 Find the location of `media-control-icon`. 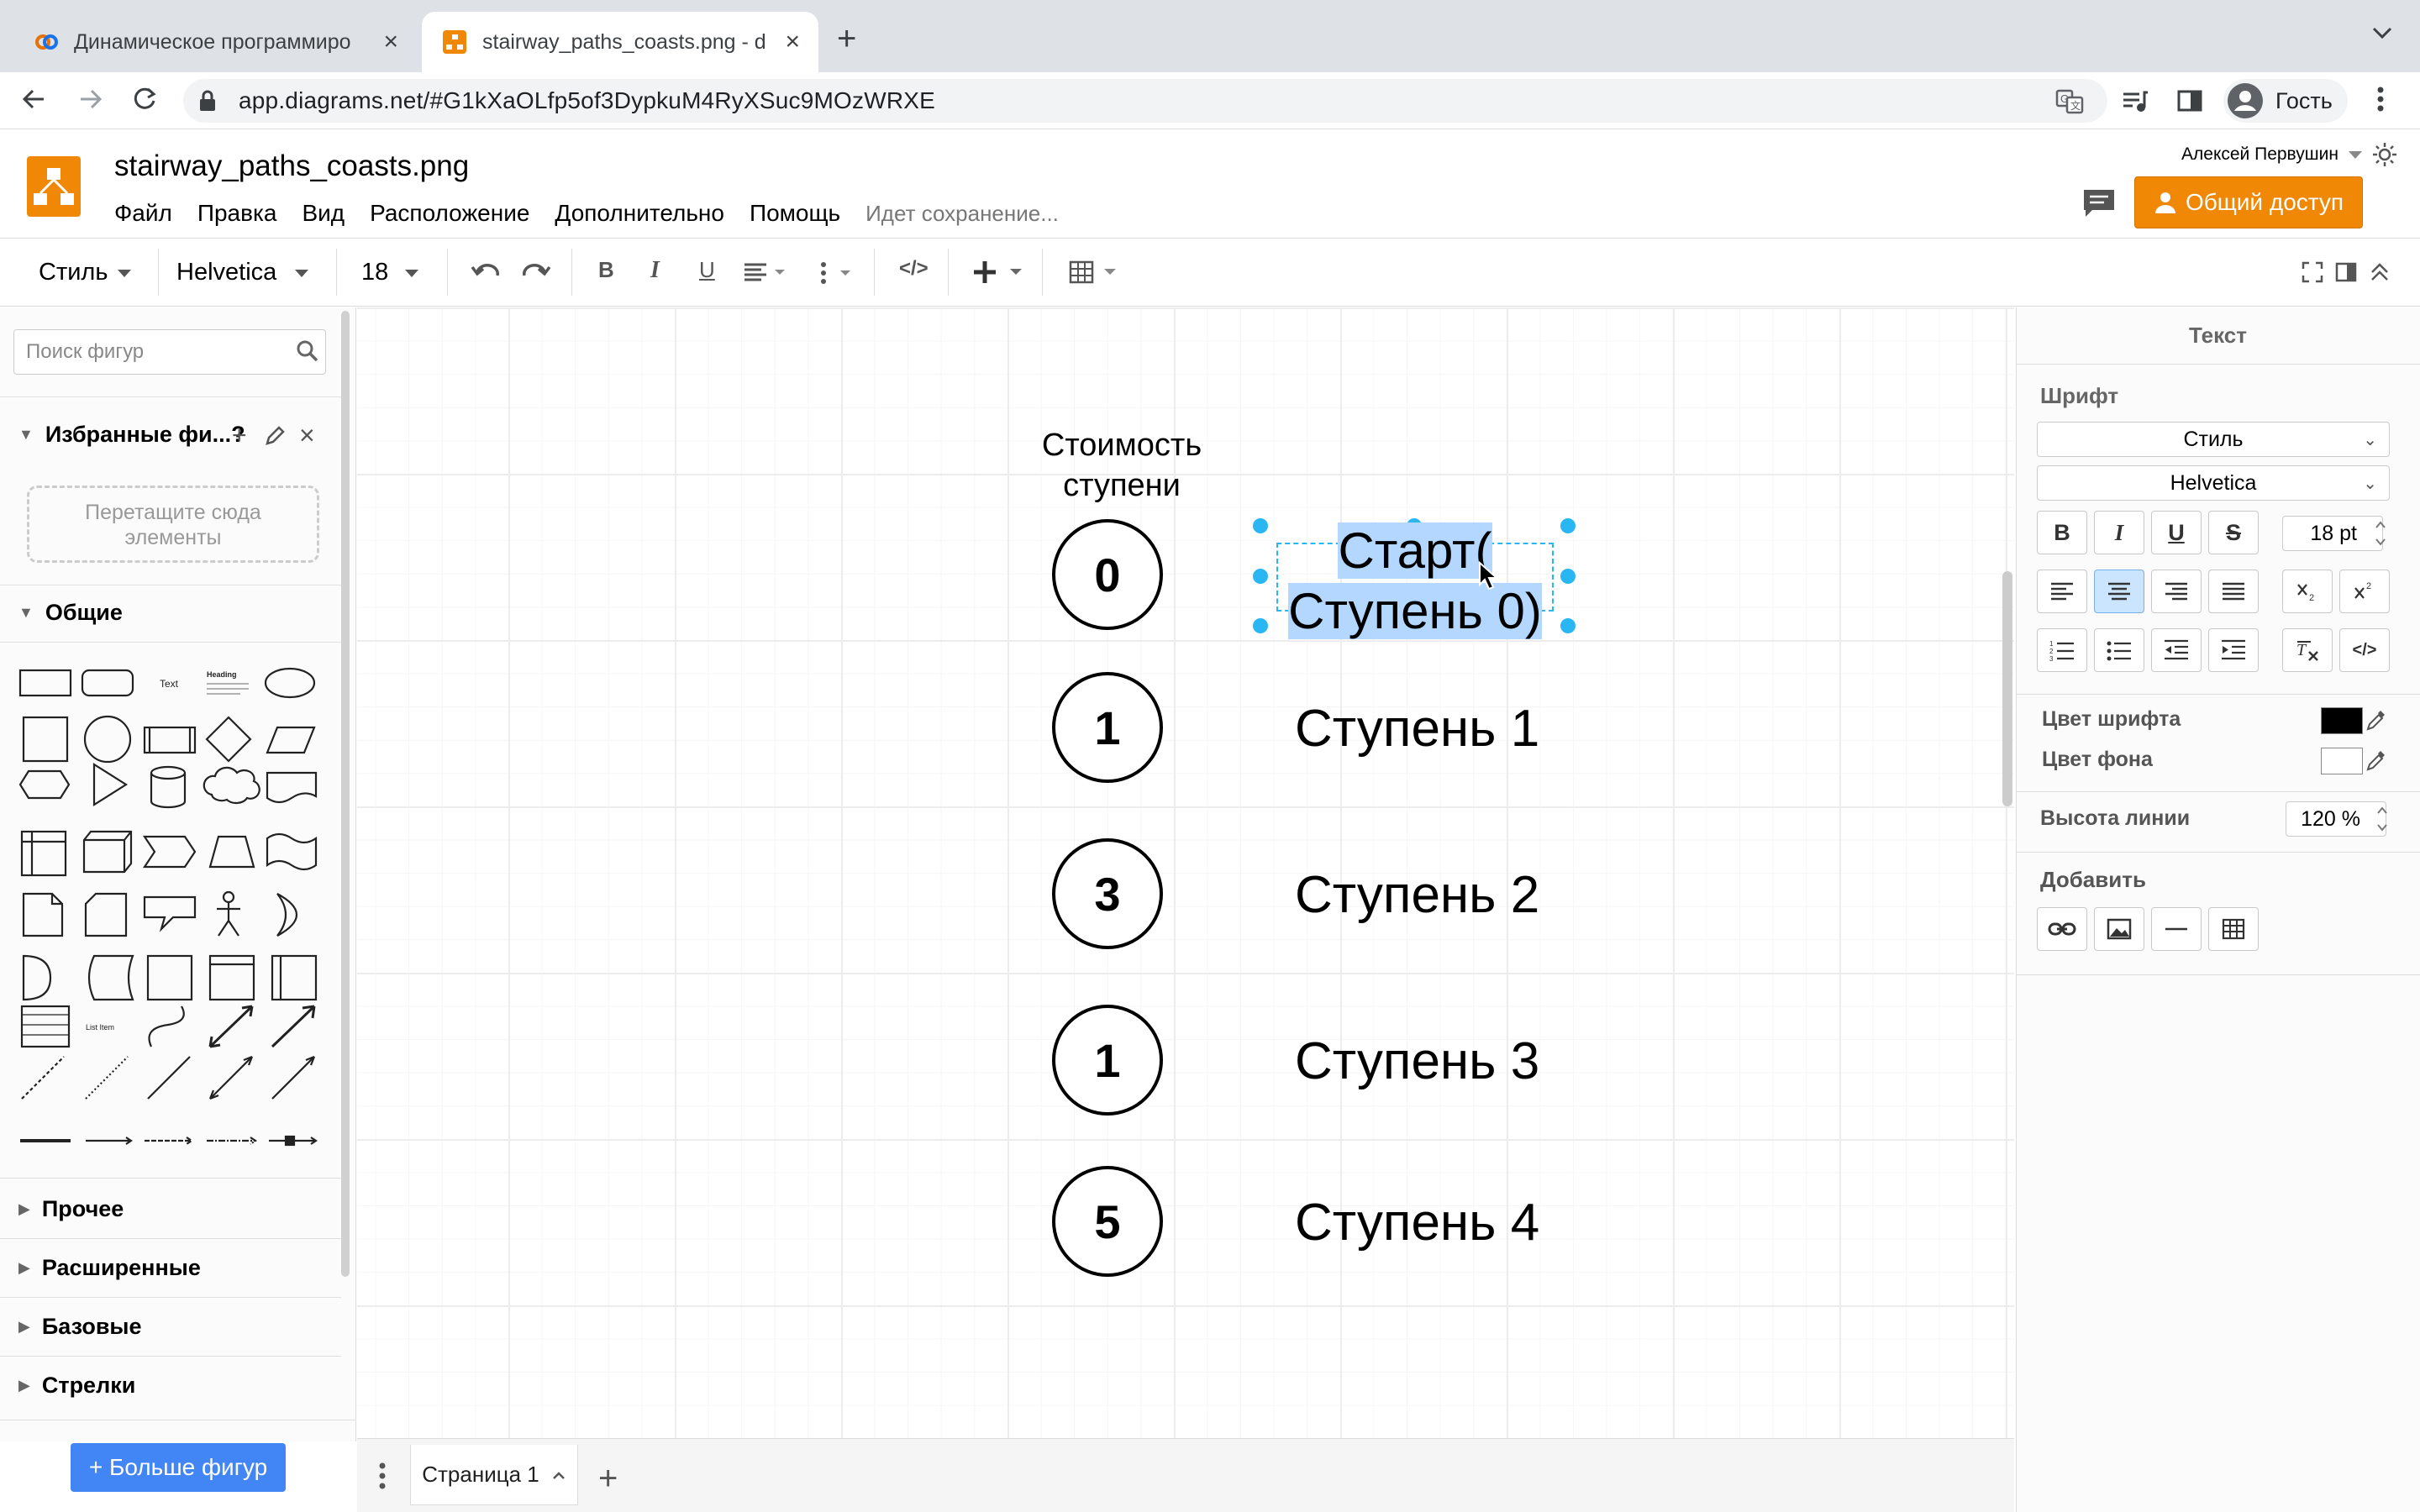

media-control-icon is located at coordinates (2135, 101).